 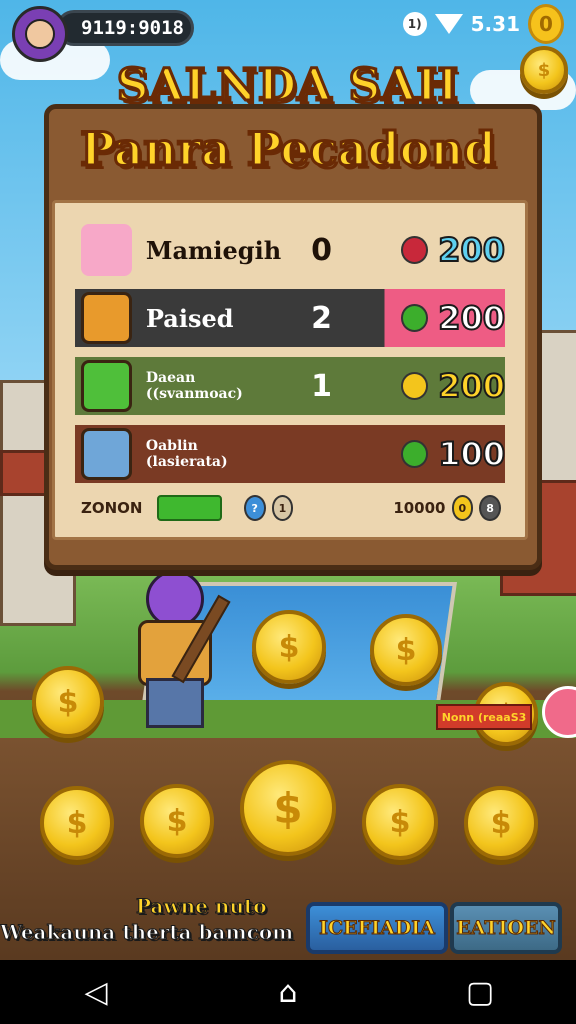 What do you see at coordinates (377, 928) in the screenshot?
I see `primary-action-button: ICEFIADIA` at bounding box center [377, 928].